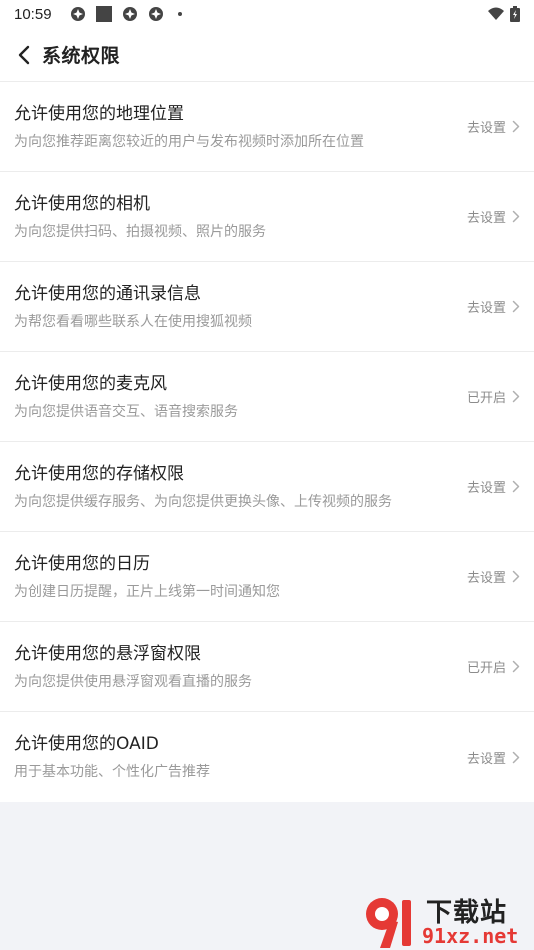  I want to click on page-title: 系统权限, so click(81, 56).